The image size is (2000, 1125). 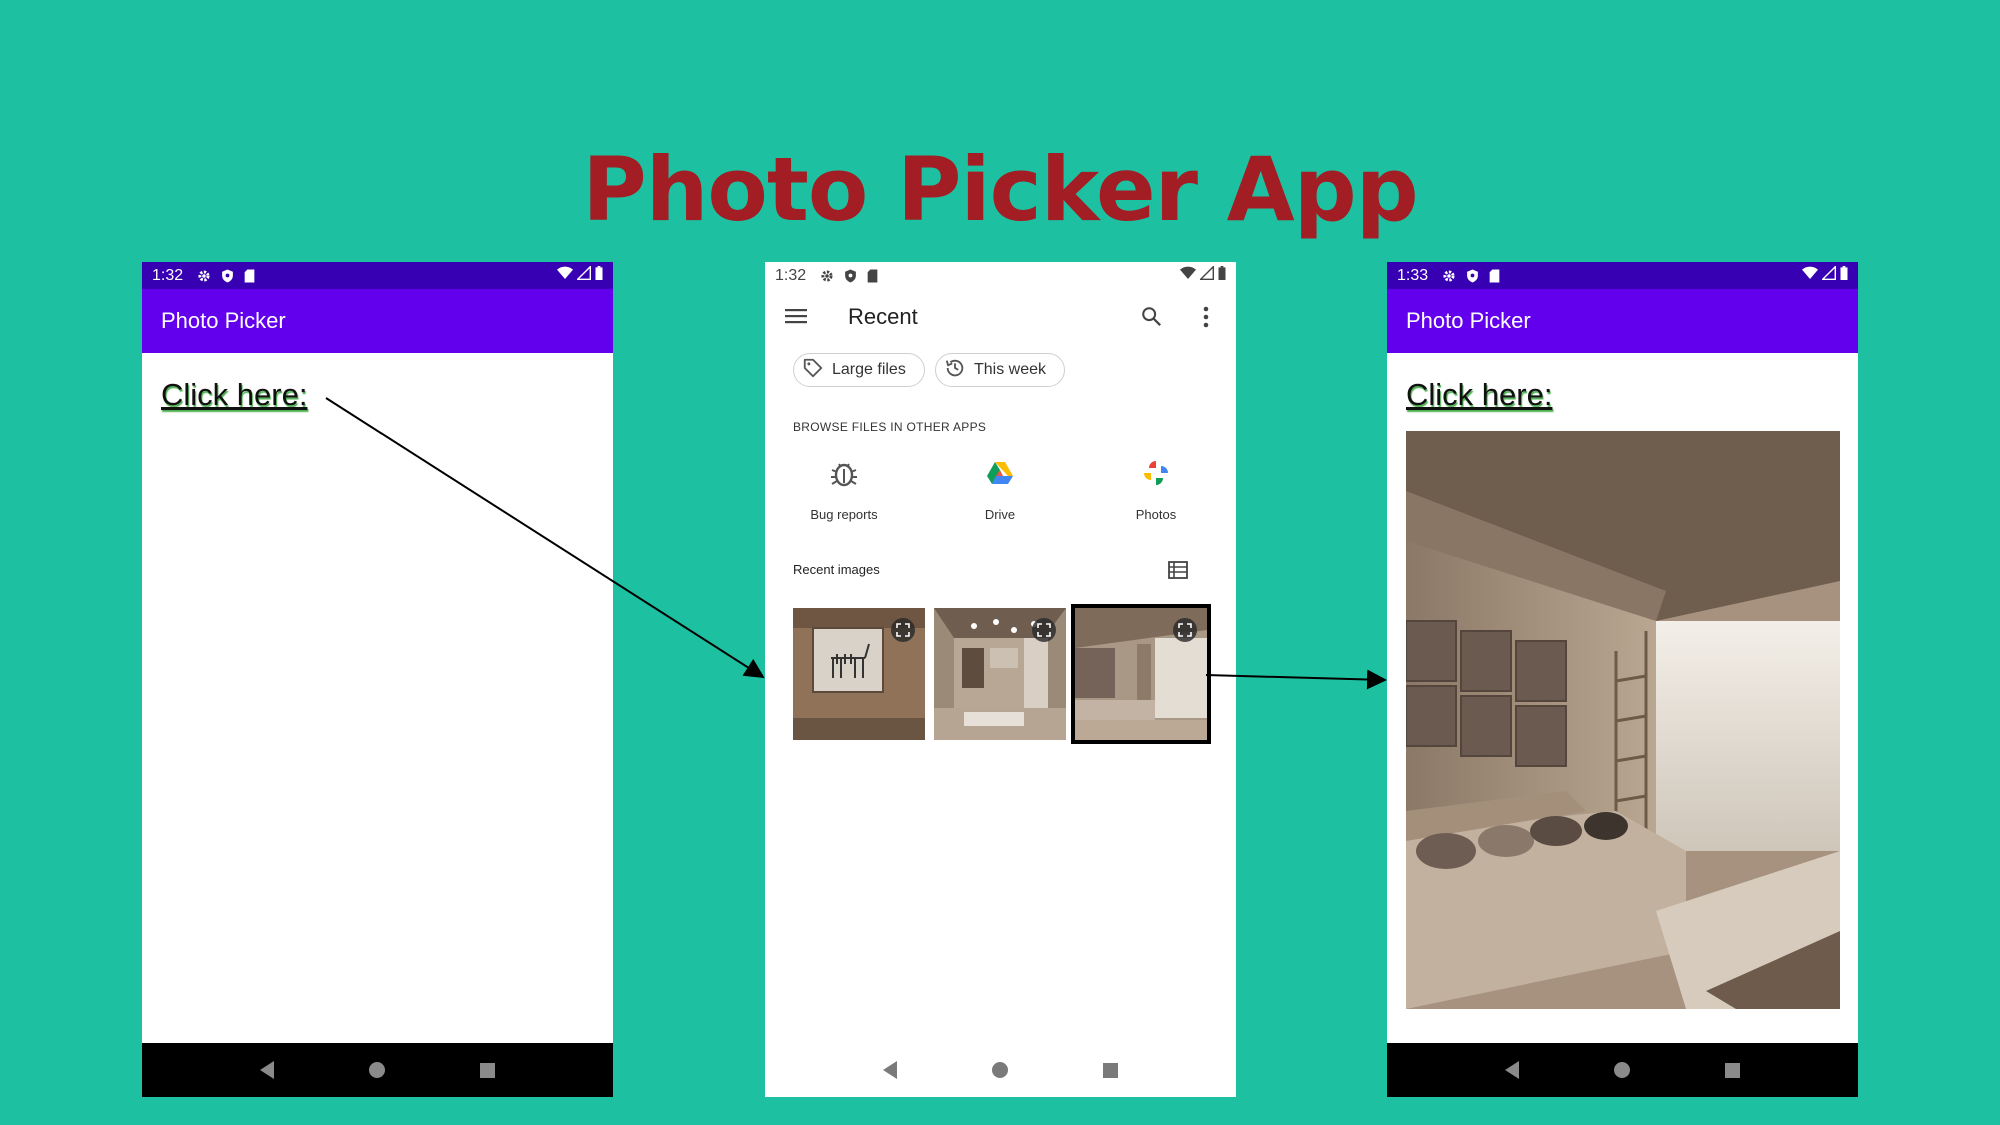 What do you see at coordinates (859, 674) in the screenshot?
I see `thumbnail-zebra-painting` at bounding box center [859, 674].